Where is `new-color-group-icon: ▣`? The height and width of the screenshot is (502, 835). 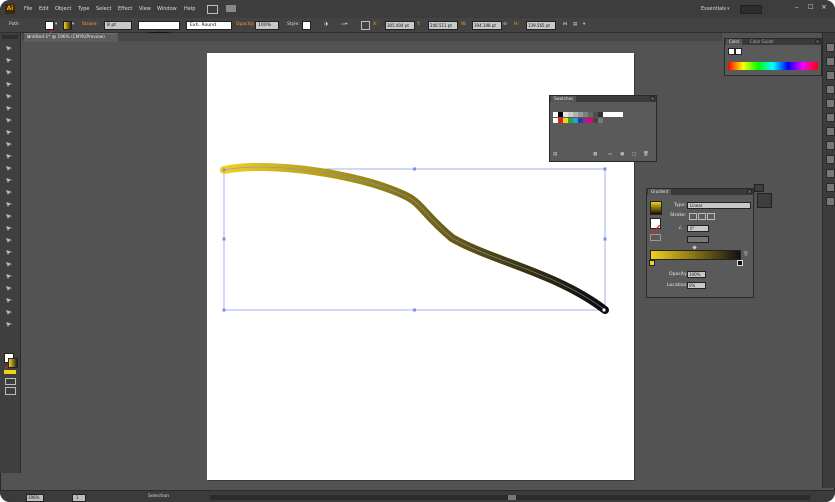 new-color-group-icon: ▣ is located at coordinates (622, 154).